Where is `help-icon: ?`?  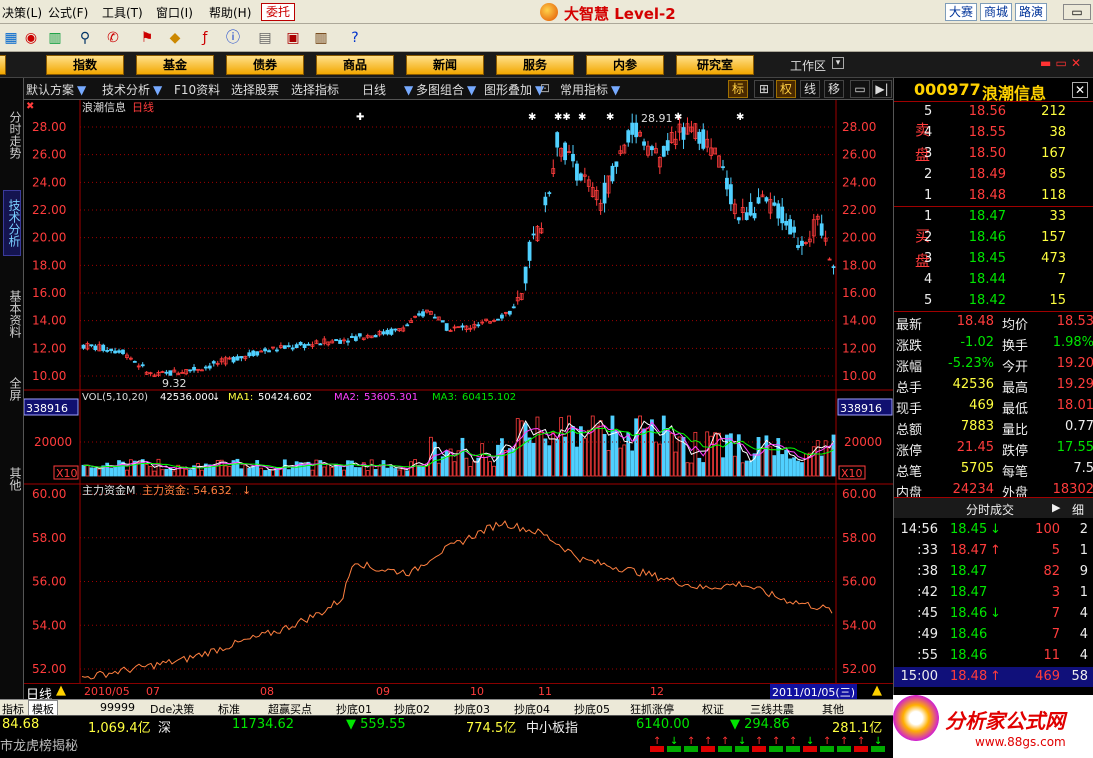 help-icon: ? is located at coordinates (355, 38).